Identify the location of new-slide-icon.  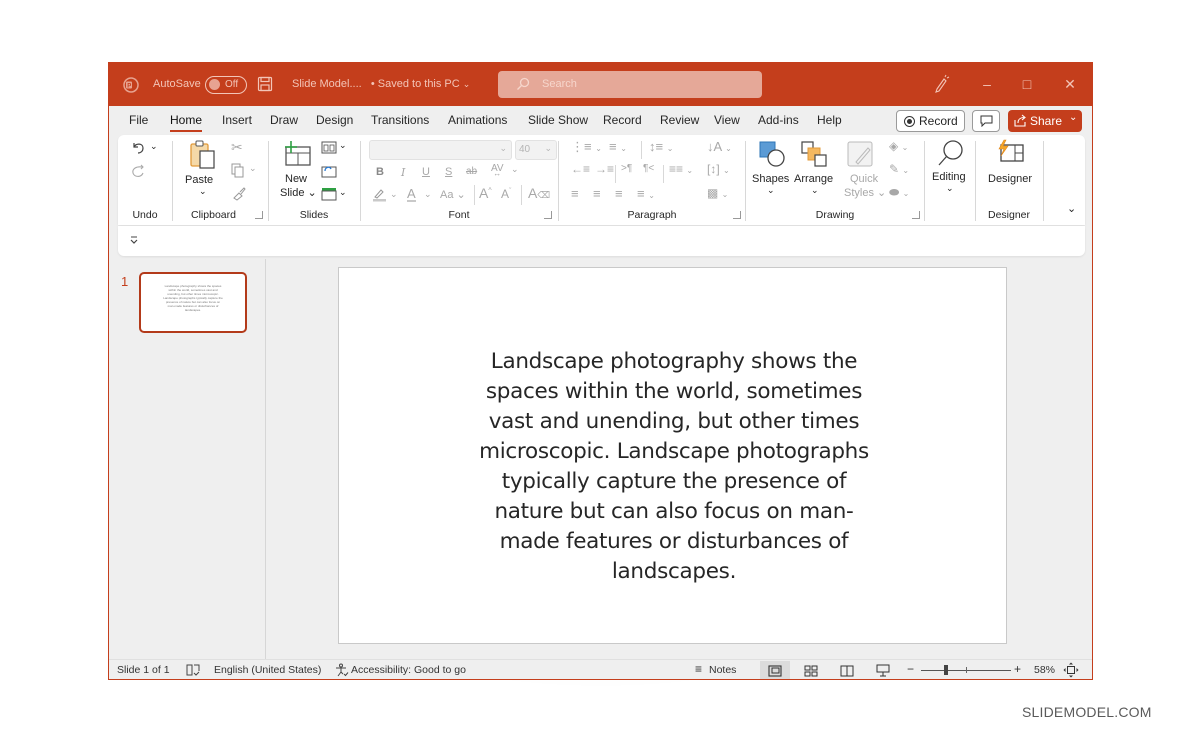
(298, 154).